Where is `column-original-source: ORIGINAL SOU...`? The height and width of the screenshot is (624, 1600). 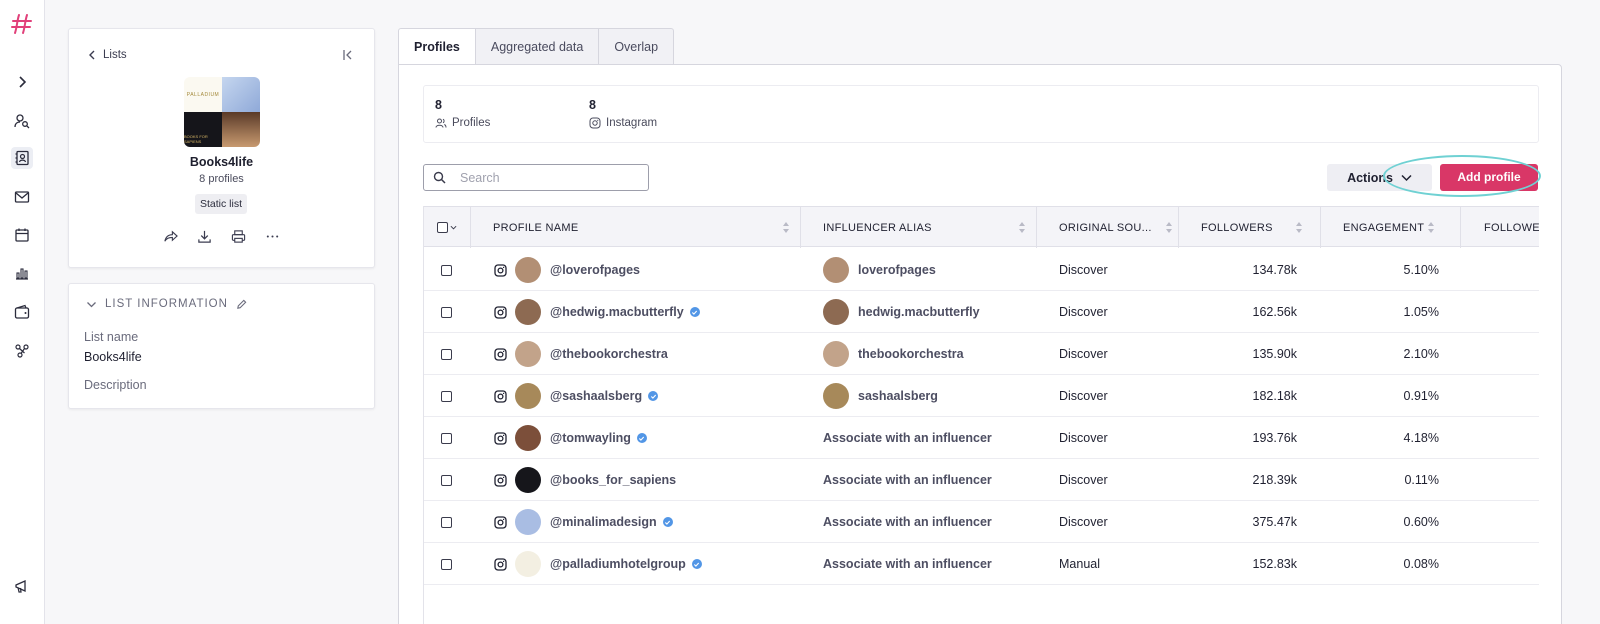 column-original-source: ORIGINAL SOU... is located at coordinates (1108, 227).